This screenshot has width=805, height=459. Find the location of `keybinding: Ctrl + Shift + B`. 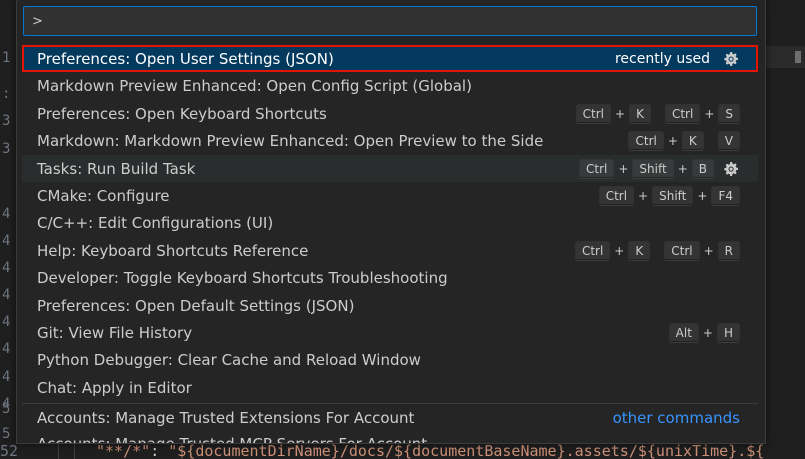

keybinding: Ctrl + Shift + B is located at coordinates (646, 168).